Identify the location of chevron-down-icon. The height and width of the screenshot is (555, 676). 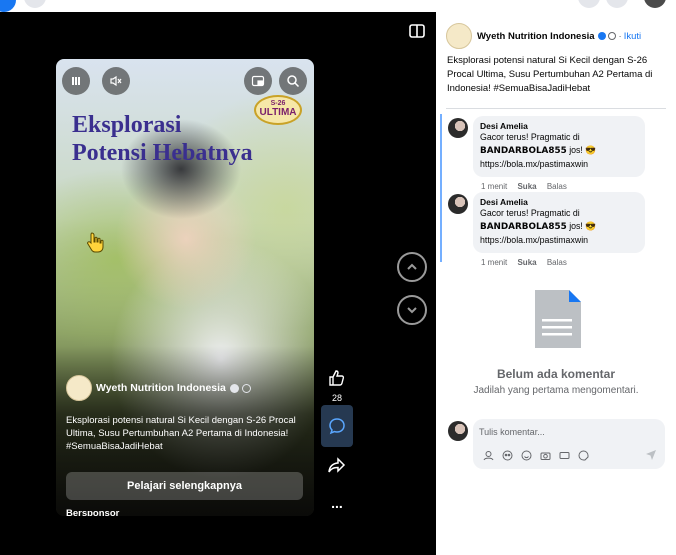
(412, 310).